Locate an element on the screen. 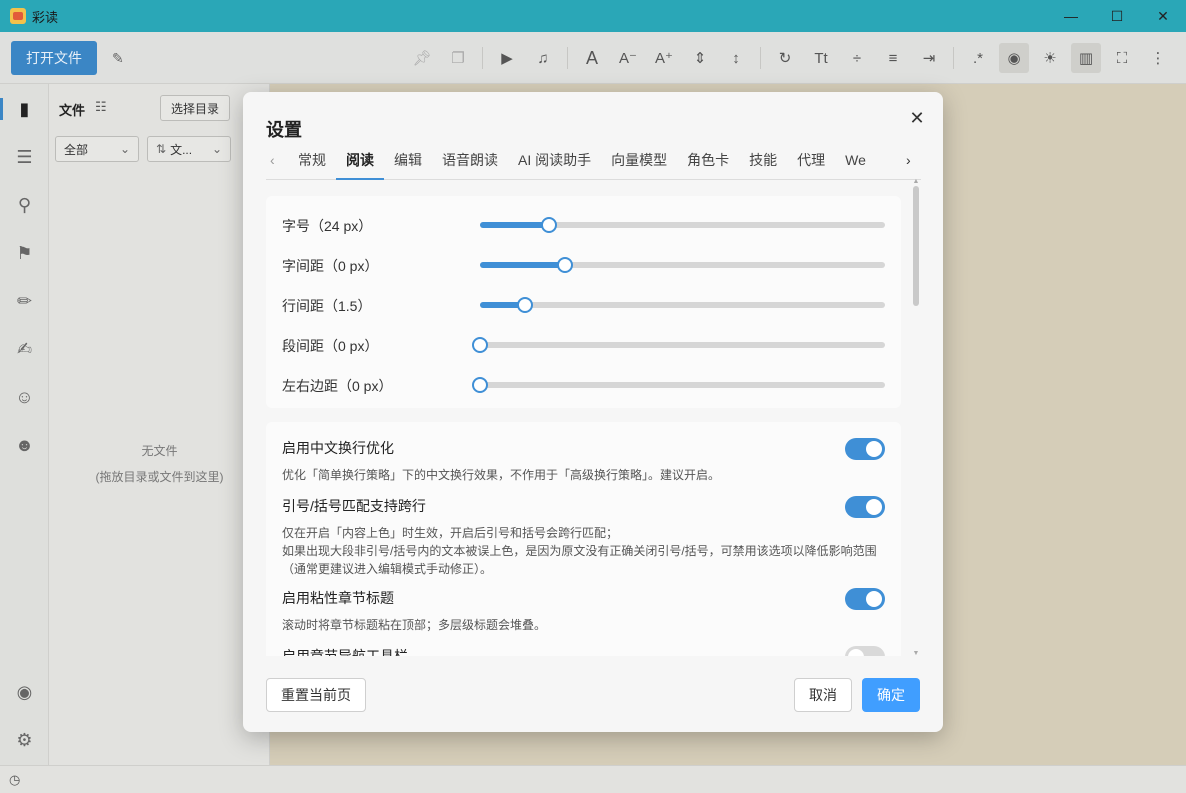  empty-title: 无文件 is located at coordinates (159, 451).